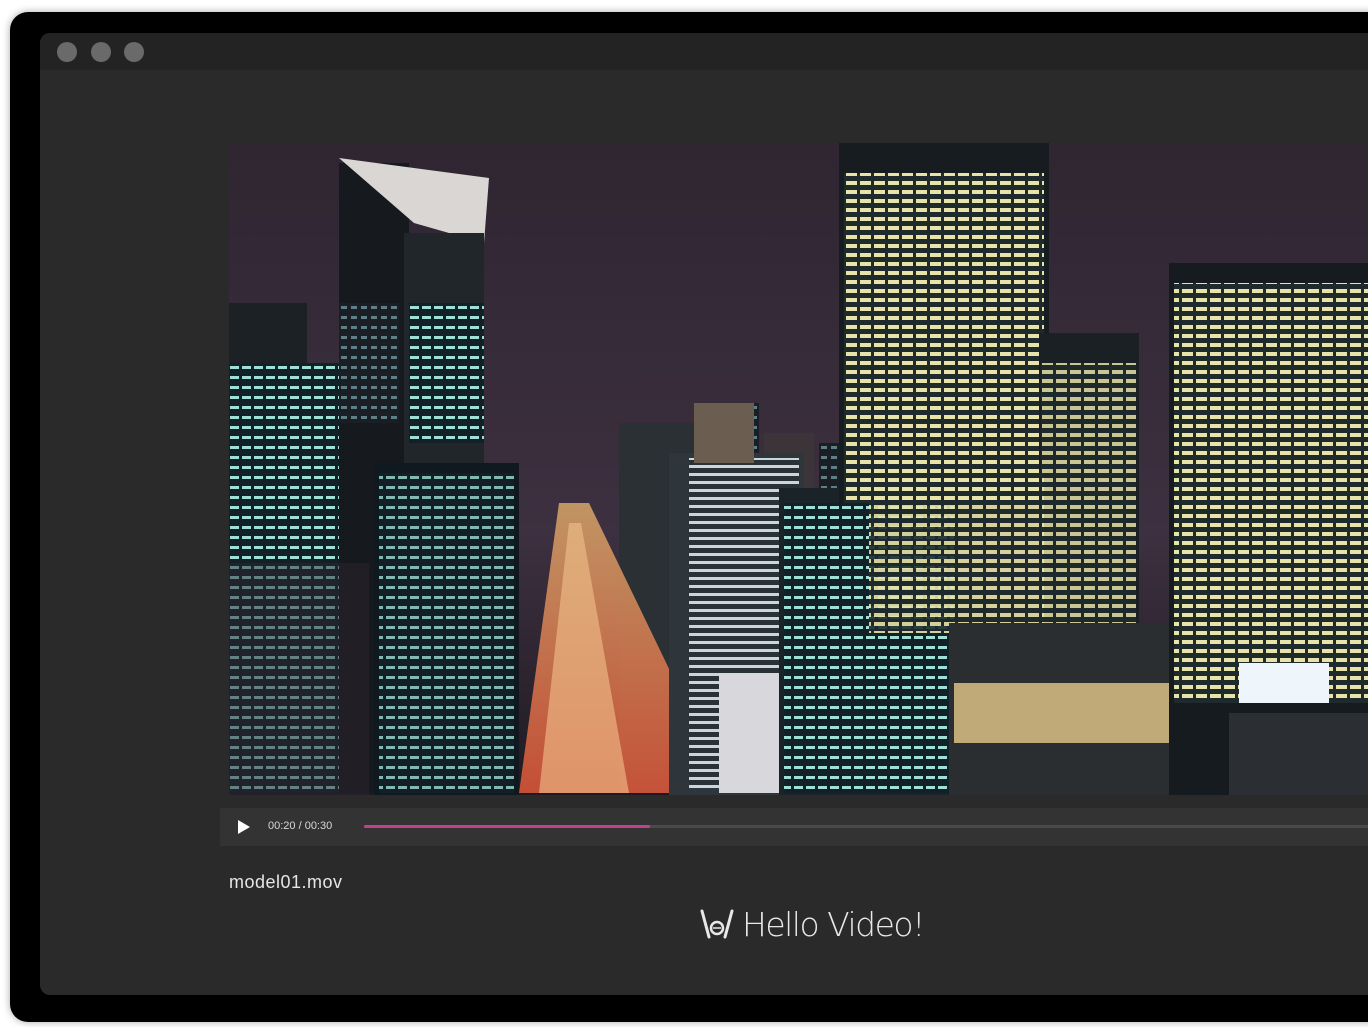  I want to click on play-icon, so click(244, 827).